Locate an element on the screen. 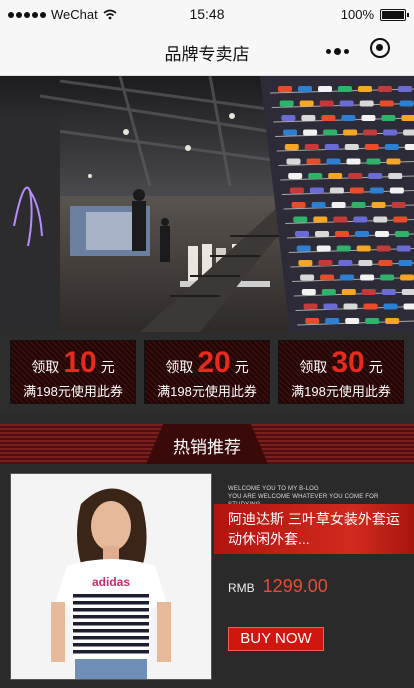 This screenshot has height=688, width=414. navigation-bar: 品牌专卖店 is located at coordinates (207, 52).